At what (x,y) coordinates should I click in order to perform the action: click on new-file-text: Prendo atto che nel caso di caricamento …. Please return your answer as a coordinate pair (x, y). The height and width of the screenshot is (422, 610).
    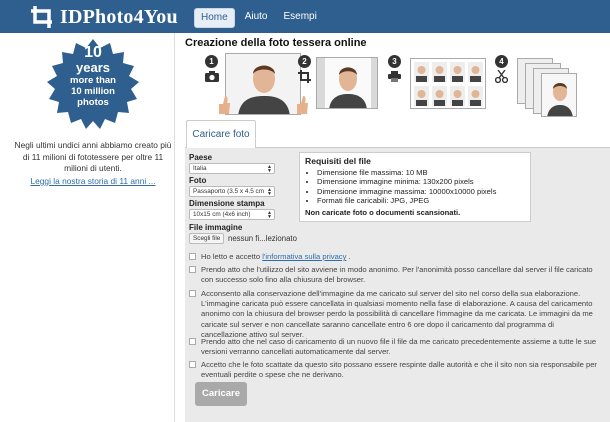
    Looking at the image, I should click on (399, 347).